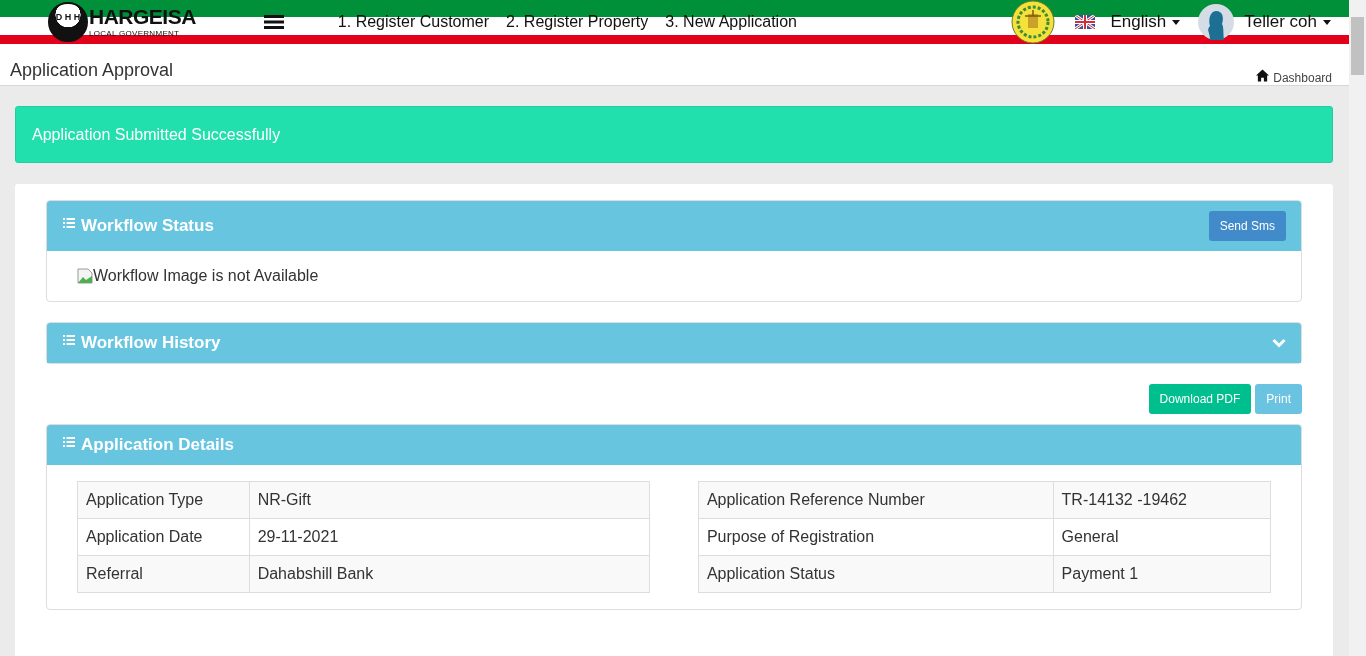 Image resolution: width=1366 pixels, height=656 pixels. What do you see at coordinates (413, 22) in the screenshot?
I see `nav-link: 1. Register Customer` at bounding box center [413, 22].